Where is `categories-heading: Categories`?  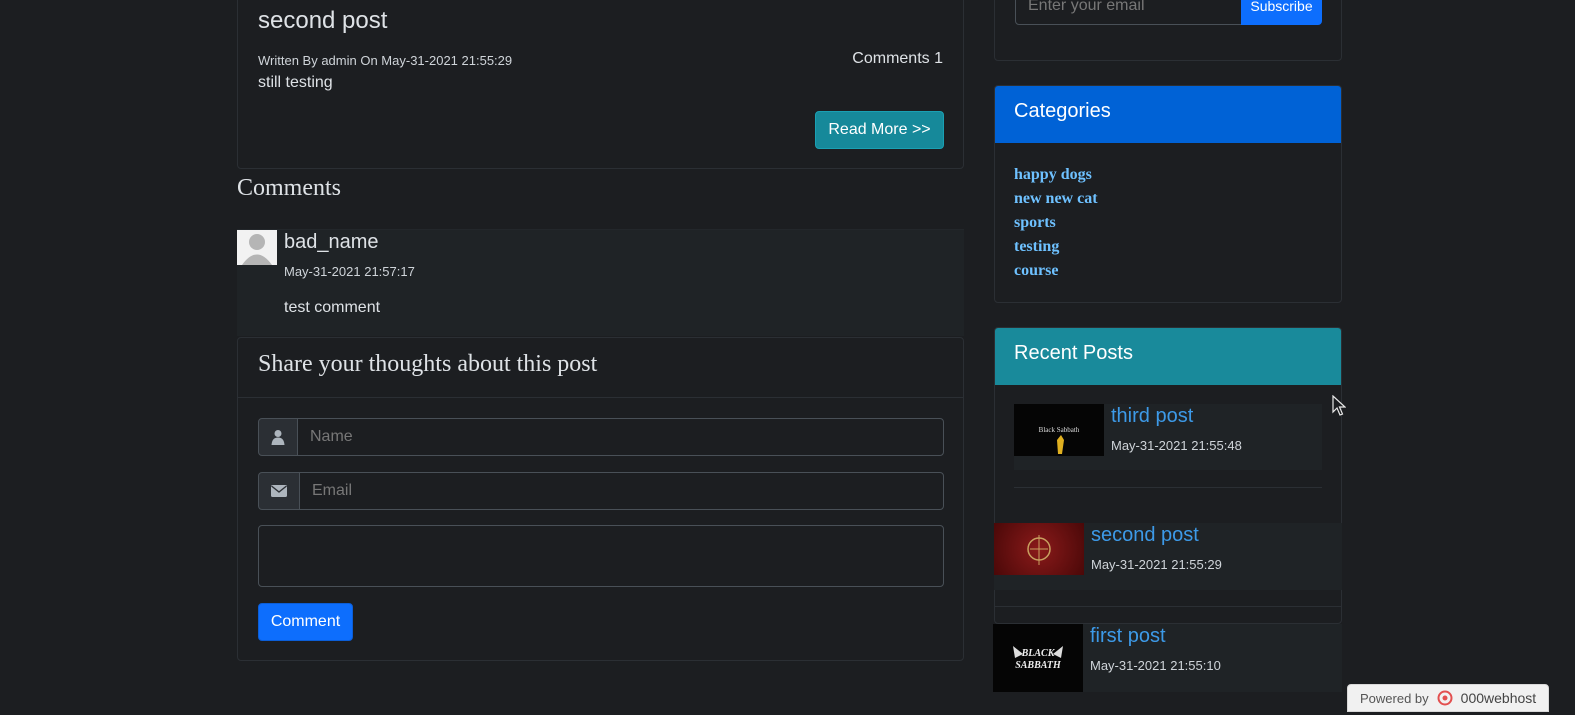
categories-heading: Categories is located at coordinates (1062, 111).